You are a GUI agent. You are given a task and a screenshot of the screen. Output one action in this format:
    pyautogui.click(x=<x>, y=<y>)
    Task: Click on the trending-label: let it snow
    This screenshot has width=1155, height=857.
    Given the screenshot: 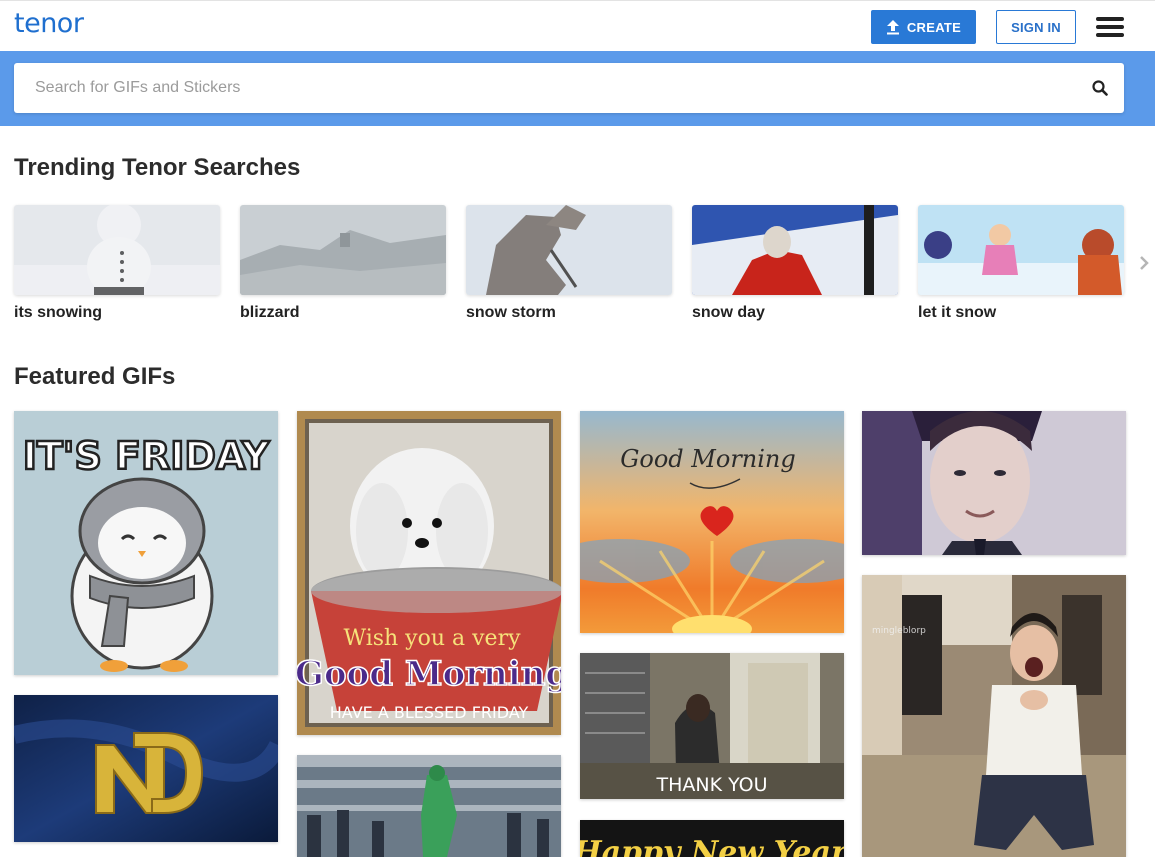 What is the action you would take?
    pyautogui.click(x=957, y=312)
    